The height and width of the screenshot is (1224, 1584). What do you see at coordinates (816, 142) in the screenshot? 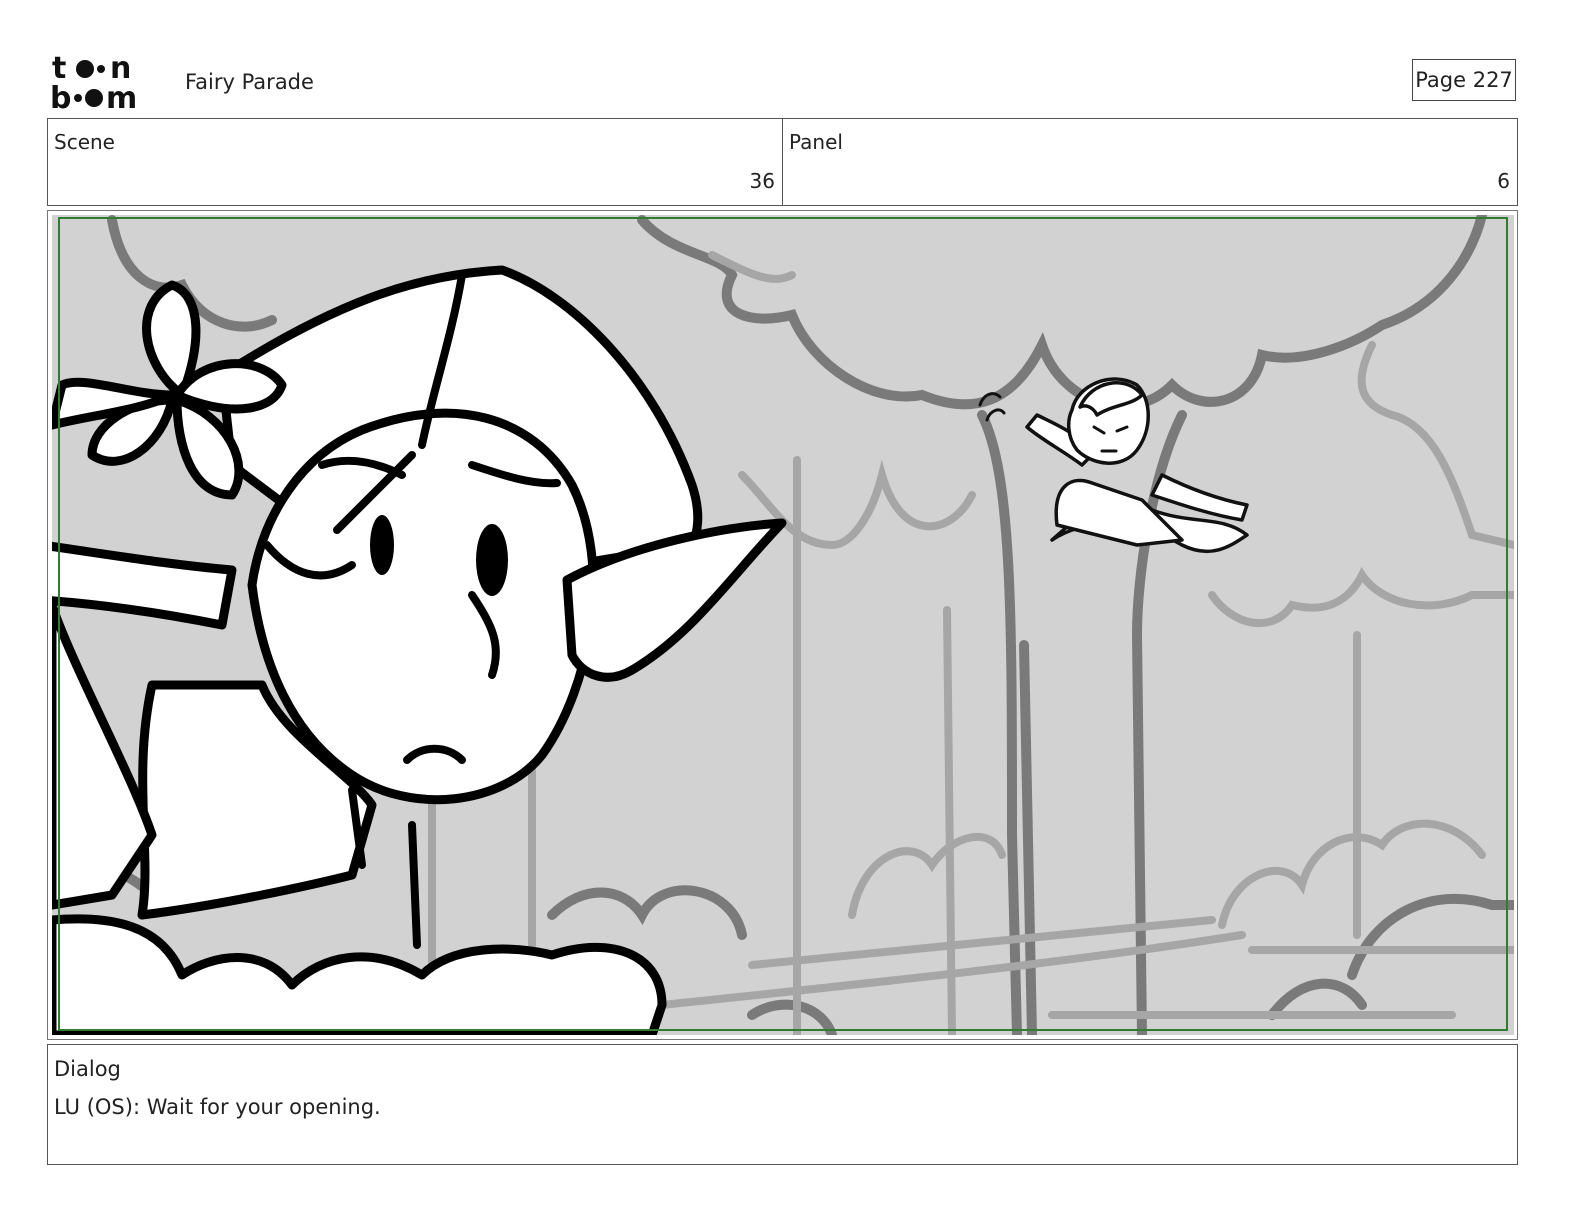
I see `panel-label: Panel` at bounding box center [816, 142].